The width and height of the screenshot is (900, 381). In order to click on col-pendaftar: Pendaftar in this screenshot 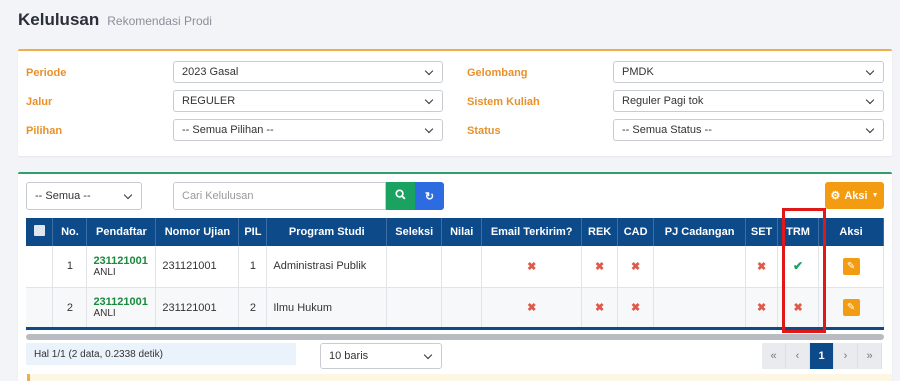, I will do `click(121, 232)`.